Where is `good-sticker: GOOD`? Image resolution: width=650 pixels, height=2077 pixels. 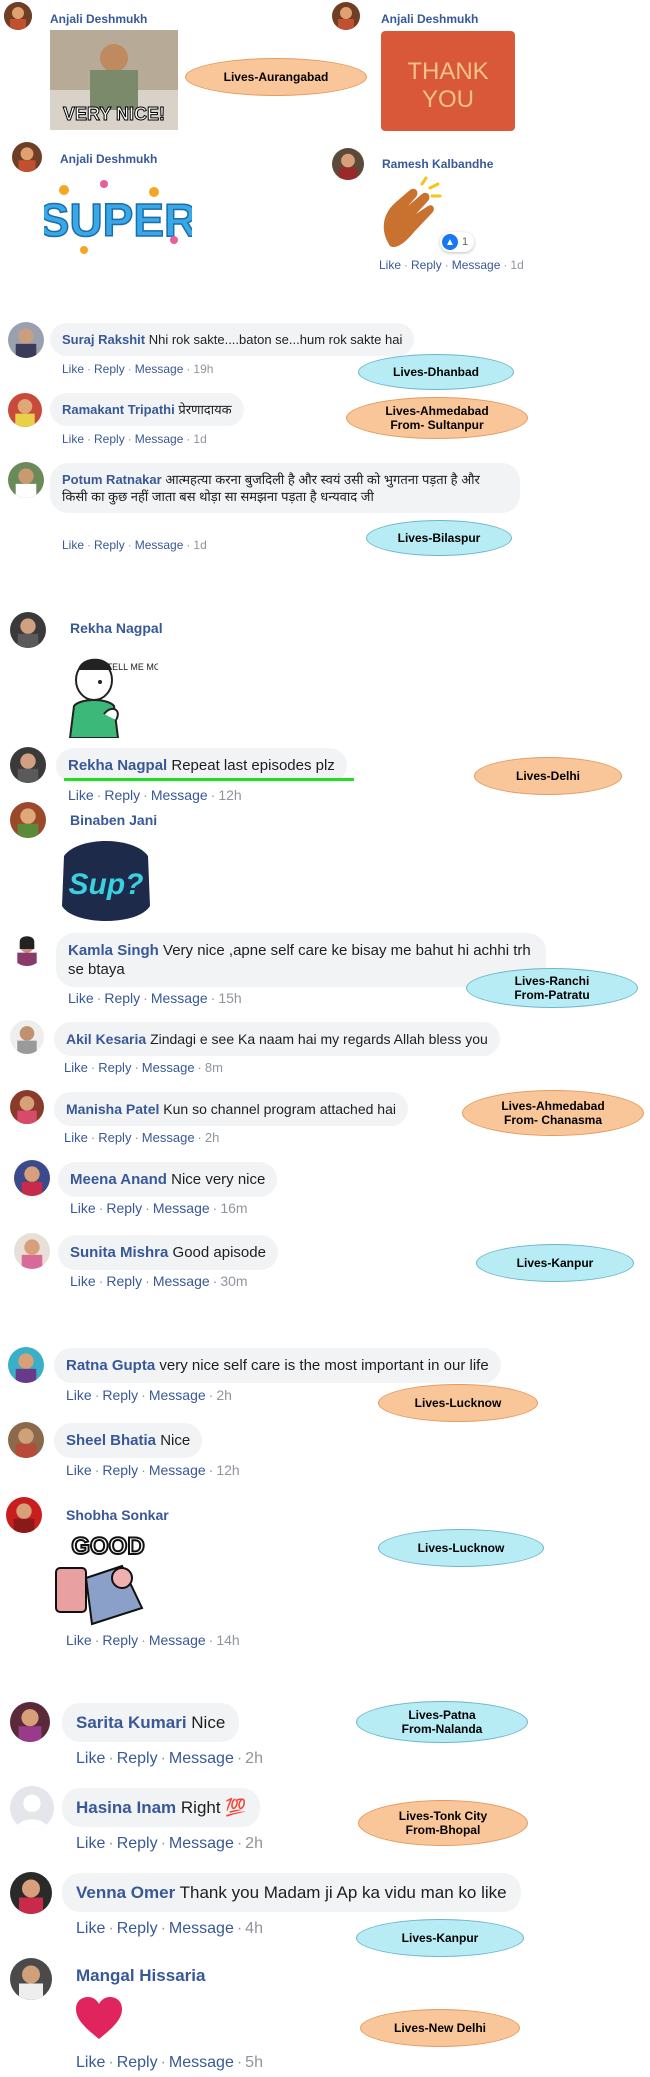 good-sticker: GOOD is located at coordinates (103, 1578).